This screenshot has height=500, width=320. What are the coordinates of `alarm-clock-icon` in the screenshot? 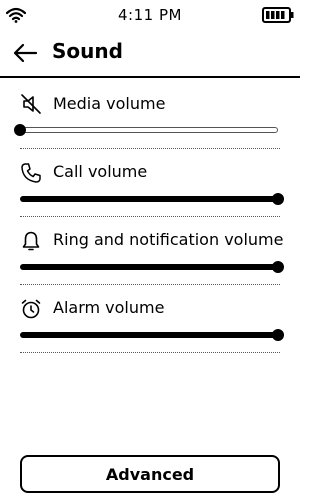 It's located at (31, 309).